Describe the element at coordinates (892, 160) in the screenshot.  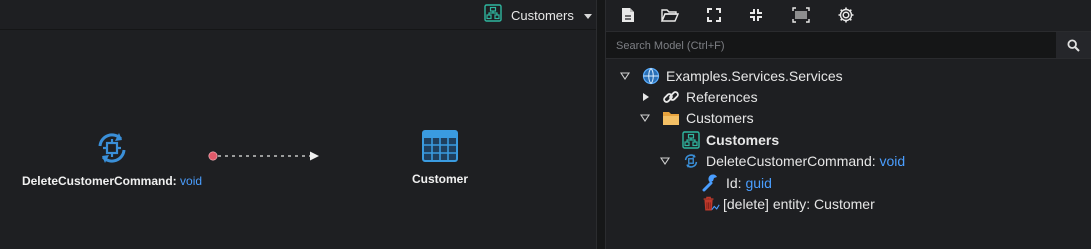
I see `tree-item-type: void` at that location.